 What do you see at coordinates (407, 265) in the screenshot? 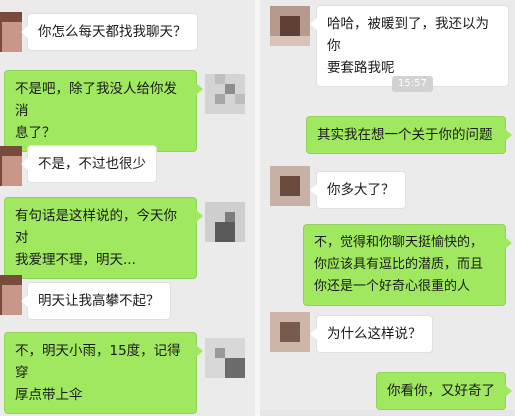
I see `message-bubble-sent: 不，觉得和你聊天挺愉快的， 你应该具有逗比的潜质，而且 你还是一个好奇心很重的人` at bounding box center [407, 265].